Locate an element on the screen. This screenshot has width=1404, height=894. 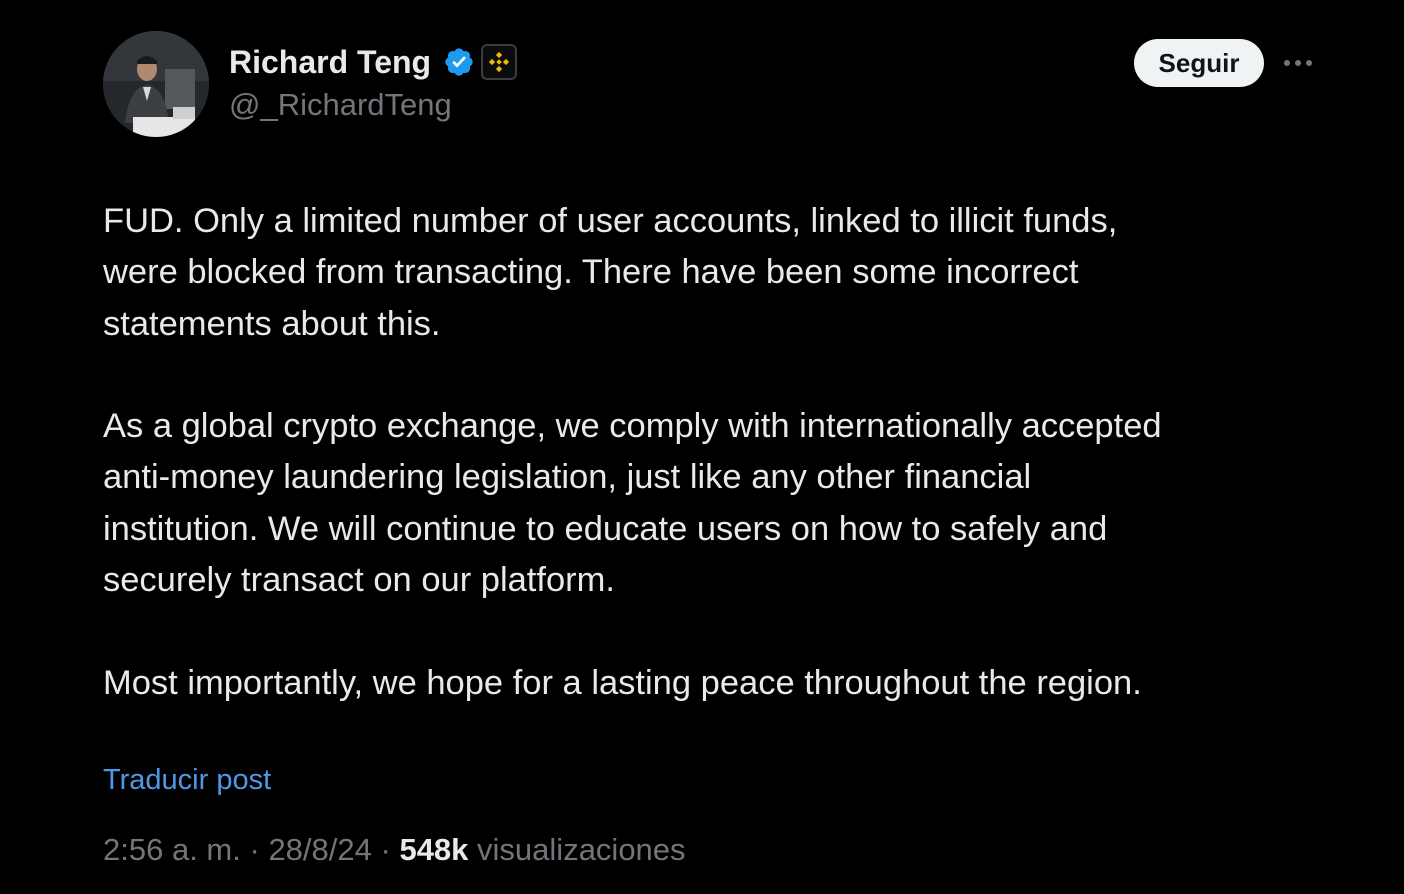
post-time: 2:56 a. m. is located at coordinates (172, 849).